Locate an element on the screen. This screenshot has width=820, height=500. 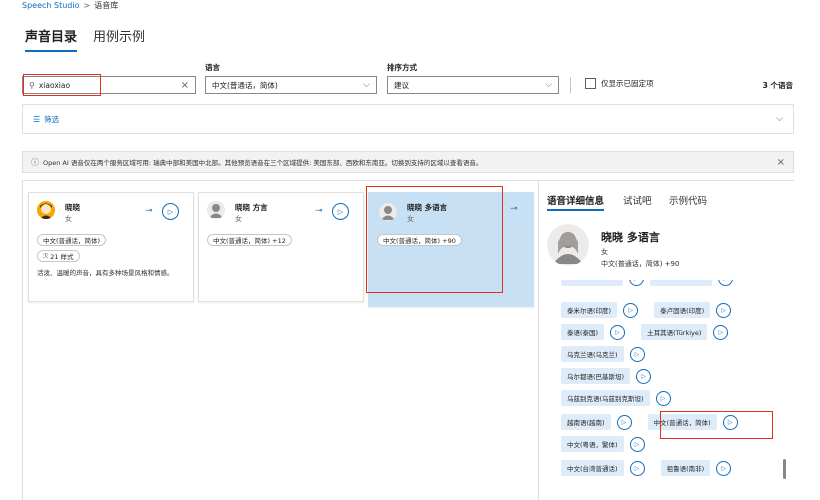
locale-chip: 泰语(泰国) is located at coordinates (583, 332).